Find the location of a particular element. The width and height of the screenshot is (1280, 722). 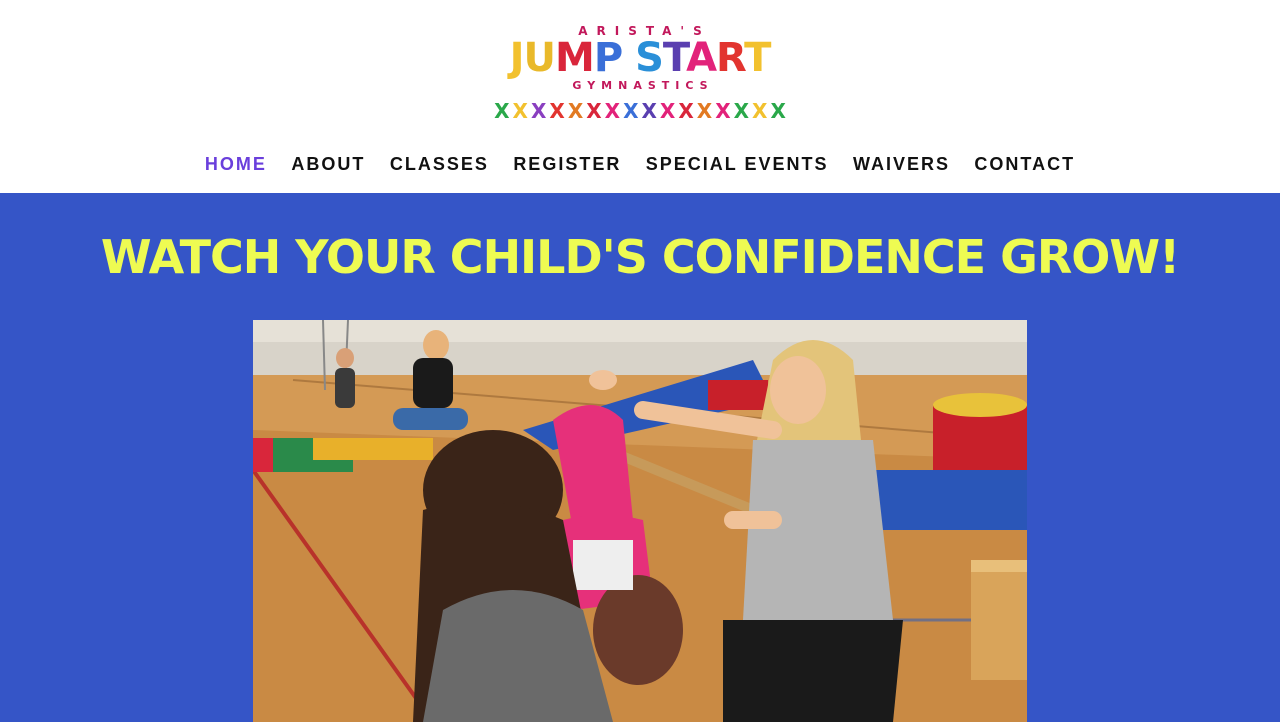

logo-letter: S is located at coordinates (649, 58).